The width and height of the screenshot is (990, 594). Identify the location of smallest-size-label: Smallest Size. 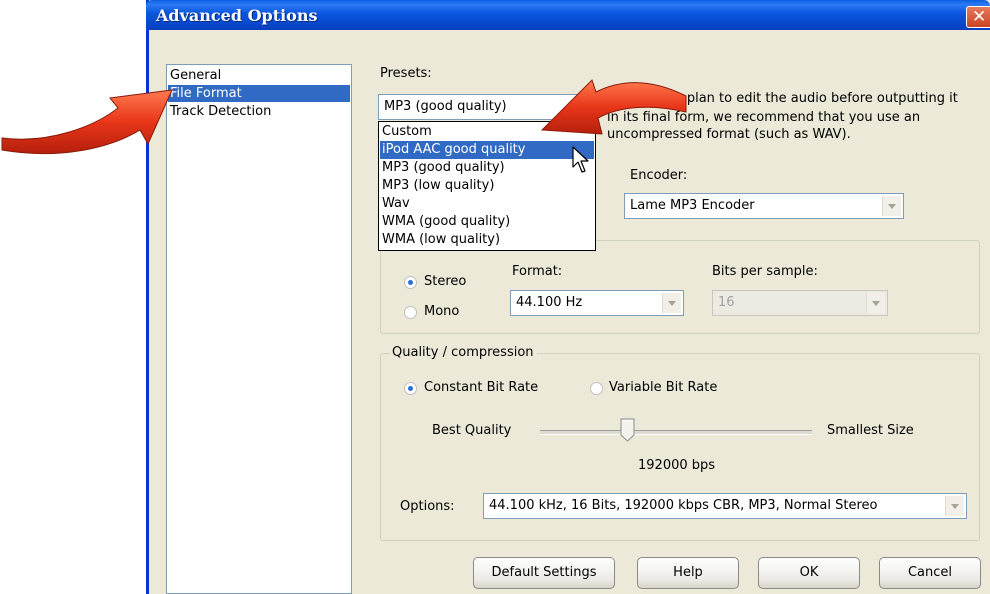
(870, 430).